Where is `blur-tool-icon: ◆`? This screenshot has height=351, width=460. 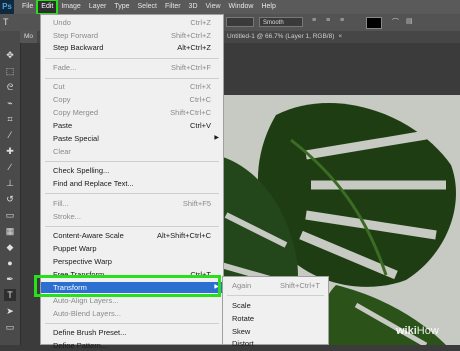 blur-tool-icon: ◆ is located at coordinates (10, 247).